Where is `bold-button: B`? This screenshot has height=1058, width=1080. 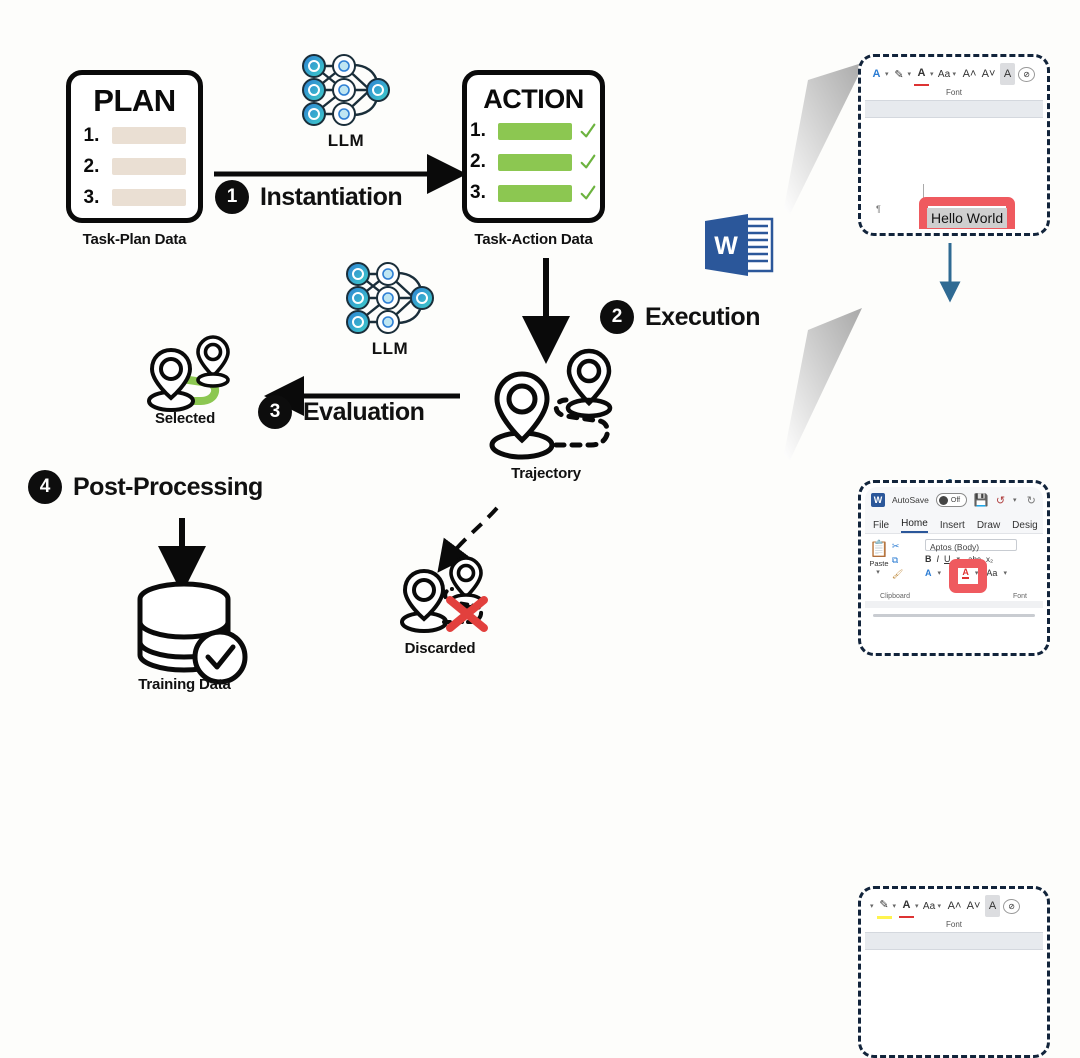
bold-button: B is located at coordinates (928, 559).